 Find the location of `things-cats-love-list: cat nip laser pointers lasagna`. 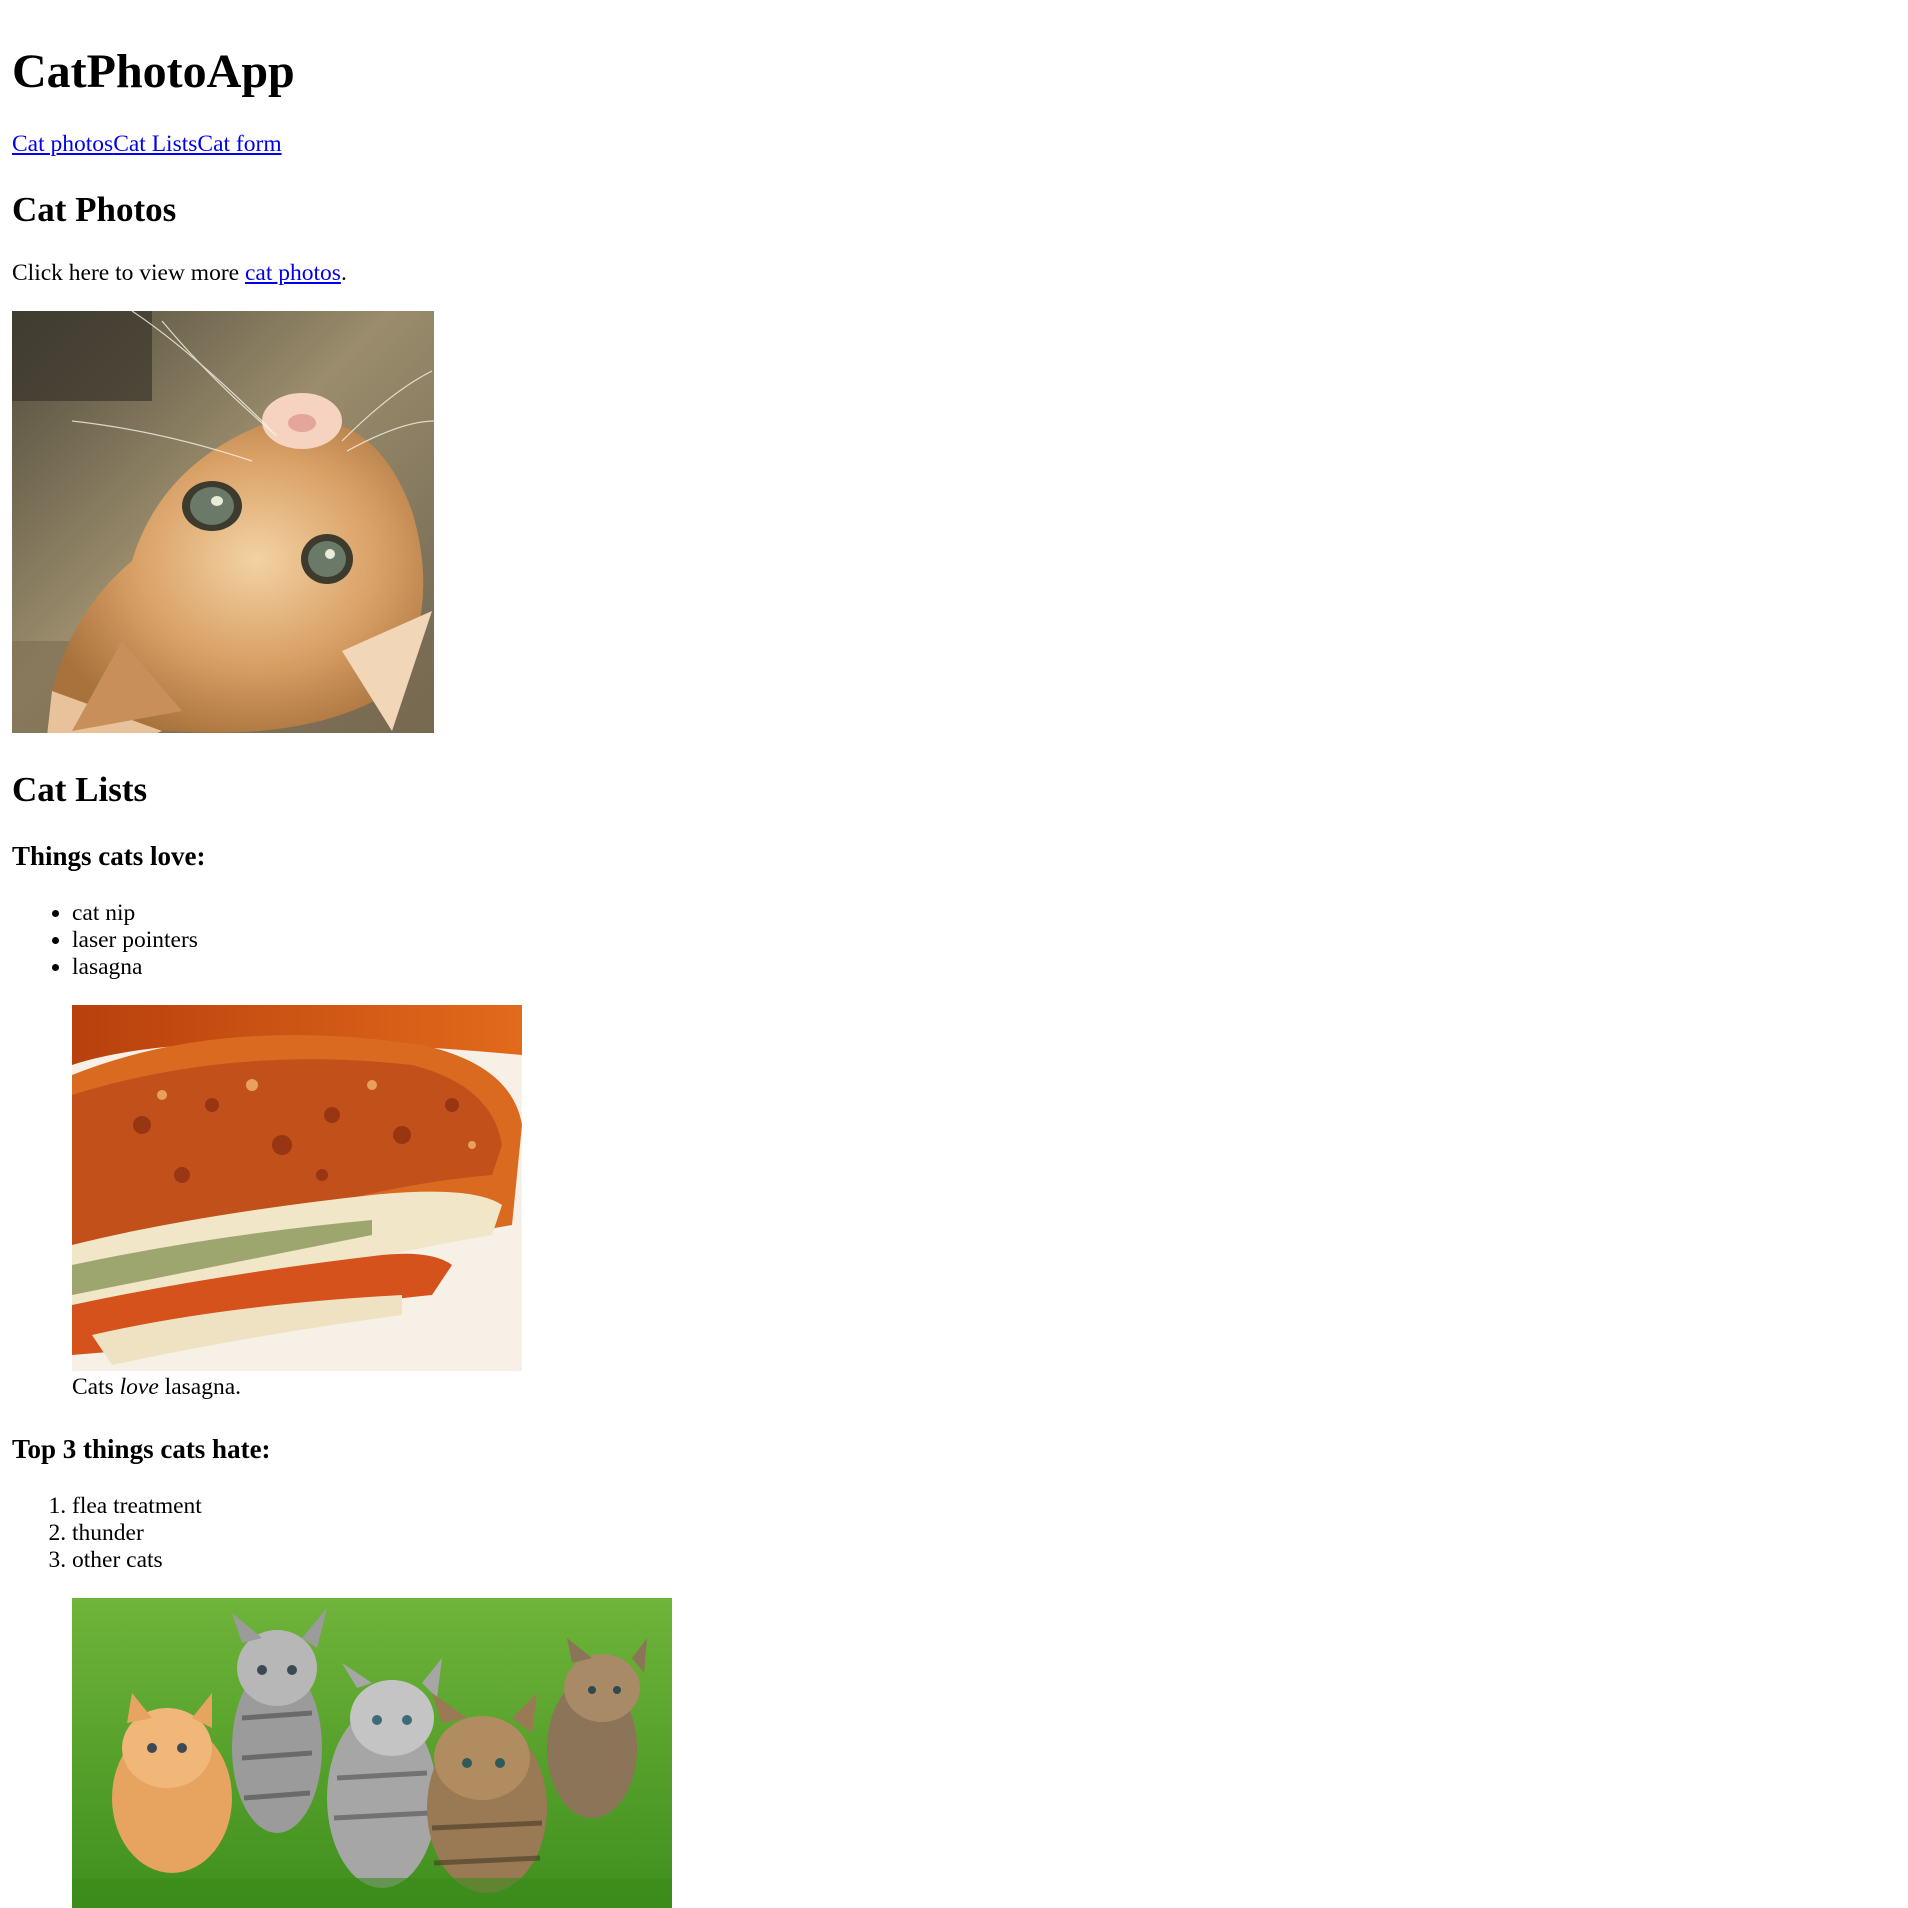

things-cats-love-list: cat nip laser pointers lasagna is located at coordinates (123, 940).